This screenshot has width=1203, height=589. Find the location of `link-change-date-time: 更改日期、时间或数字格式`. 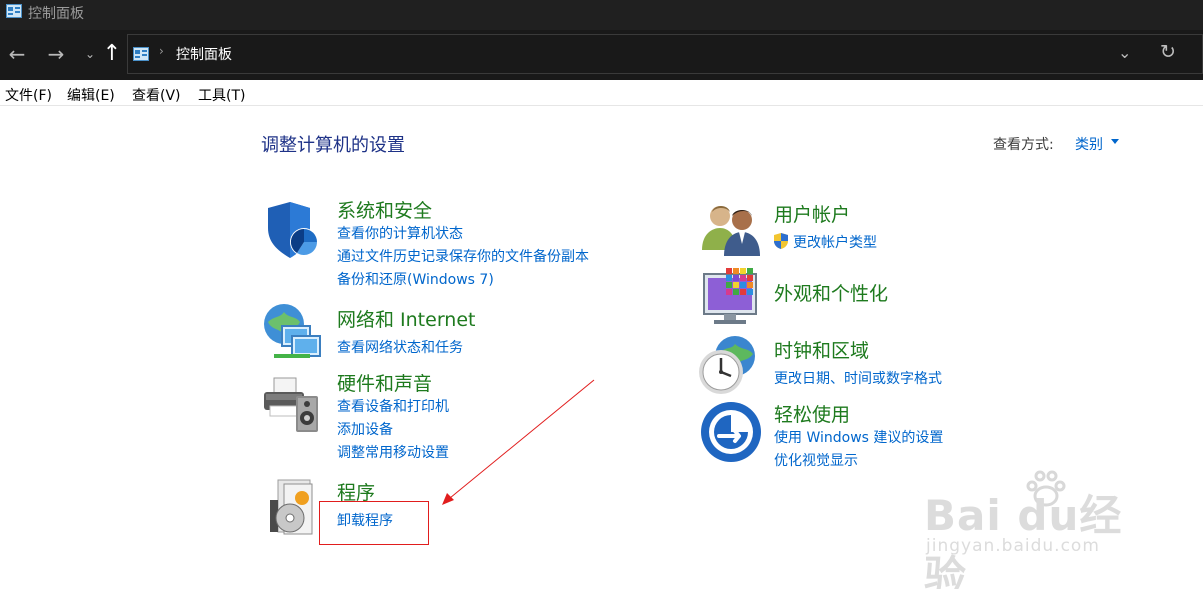

link-change-date-time: 更改日期、时间或数字格式 is located at coordinates (858, 378).